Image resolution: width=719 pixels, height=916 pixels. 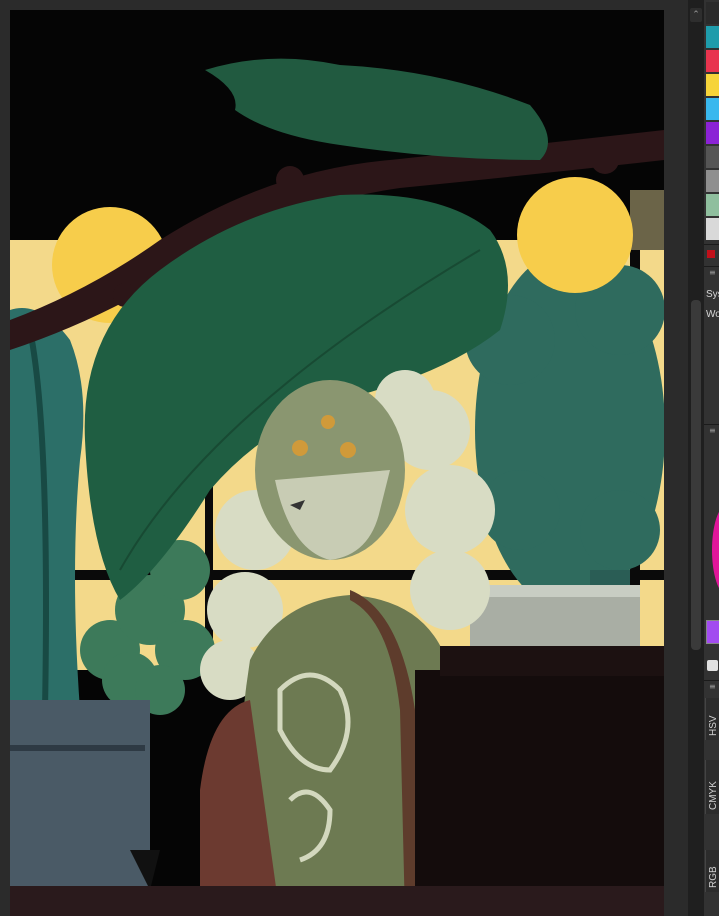 What do you see at coordinates (712, 665) in the screenshot?
I see `color-mode-toggle-icon` at bounding box center [712, 665].